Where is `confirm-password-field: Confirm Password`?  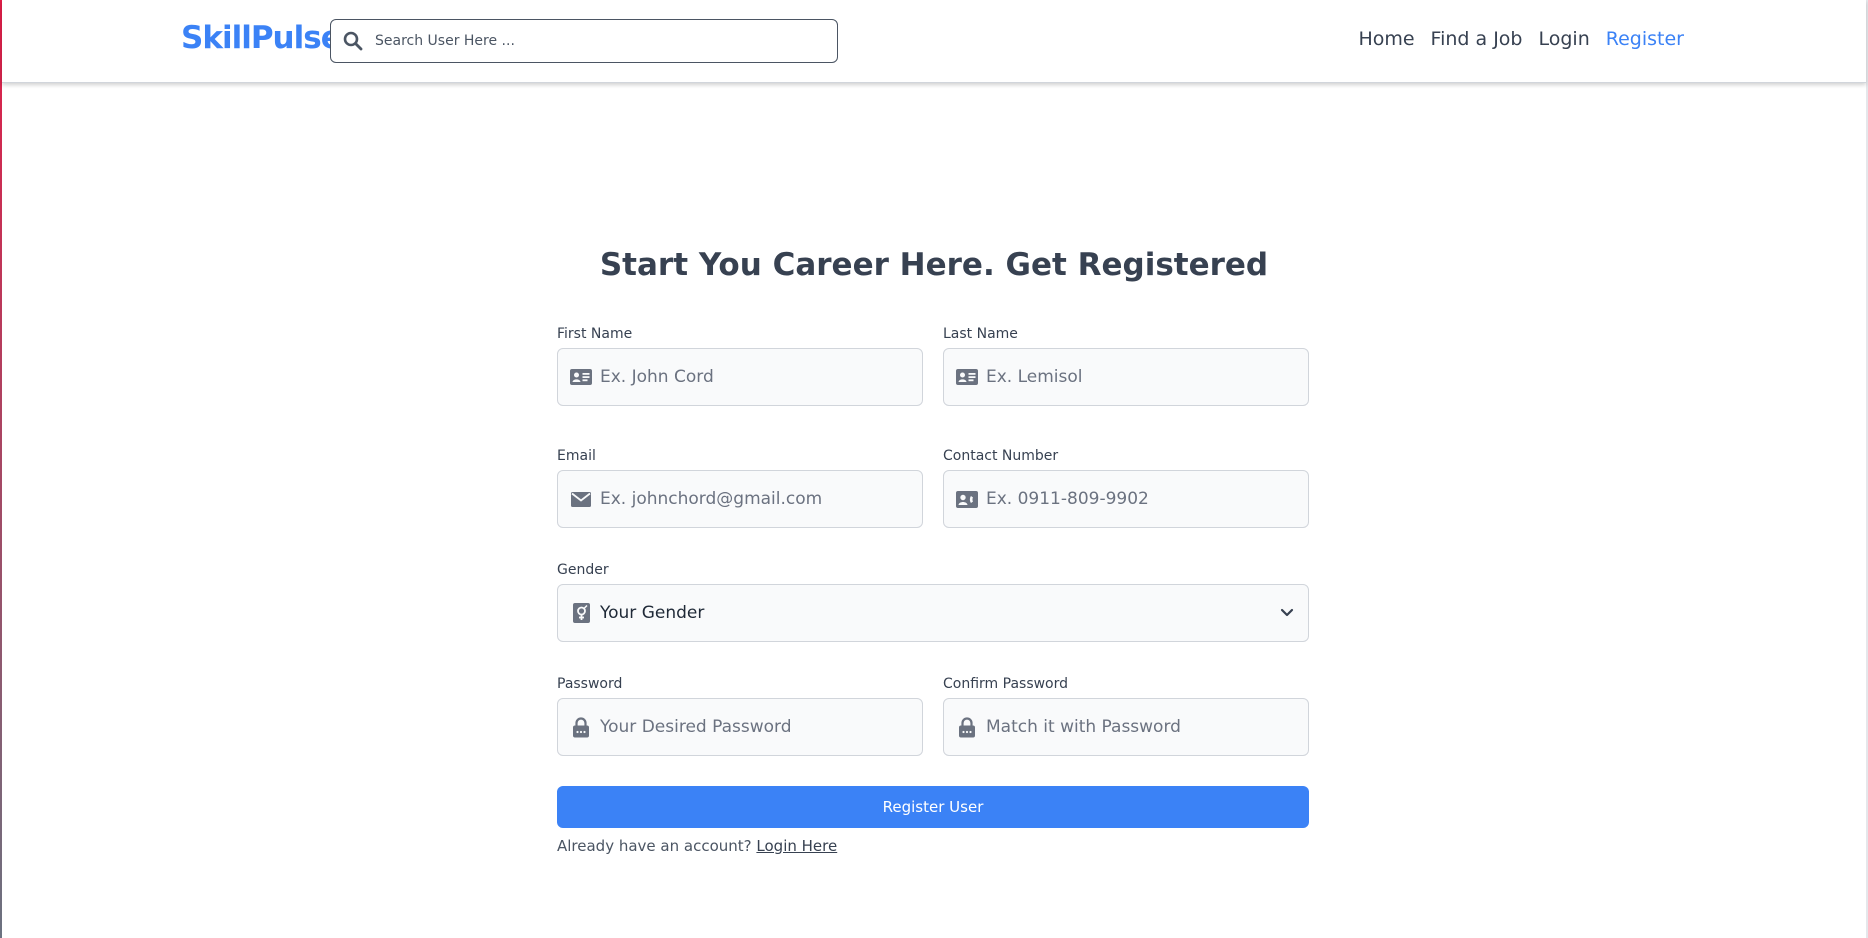 confirm-password-field: Confirm Password is located at coordinates (1126, 716).